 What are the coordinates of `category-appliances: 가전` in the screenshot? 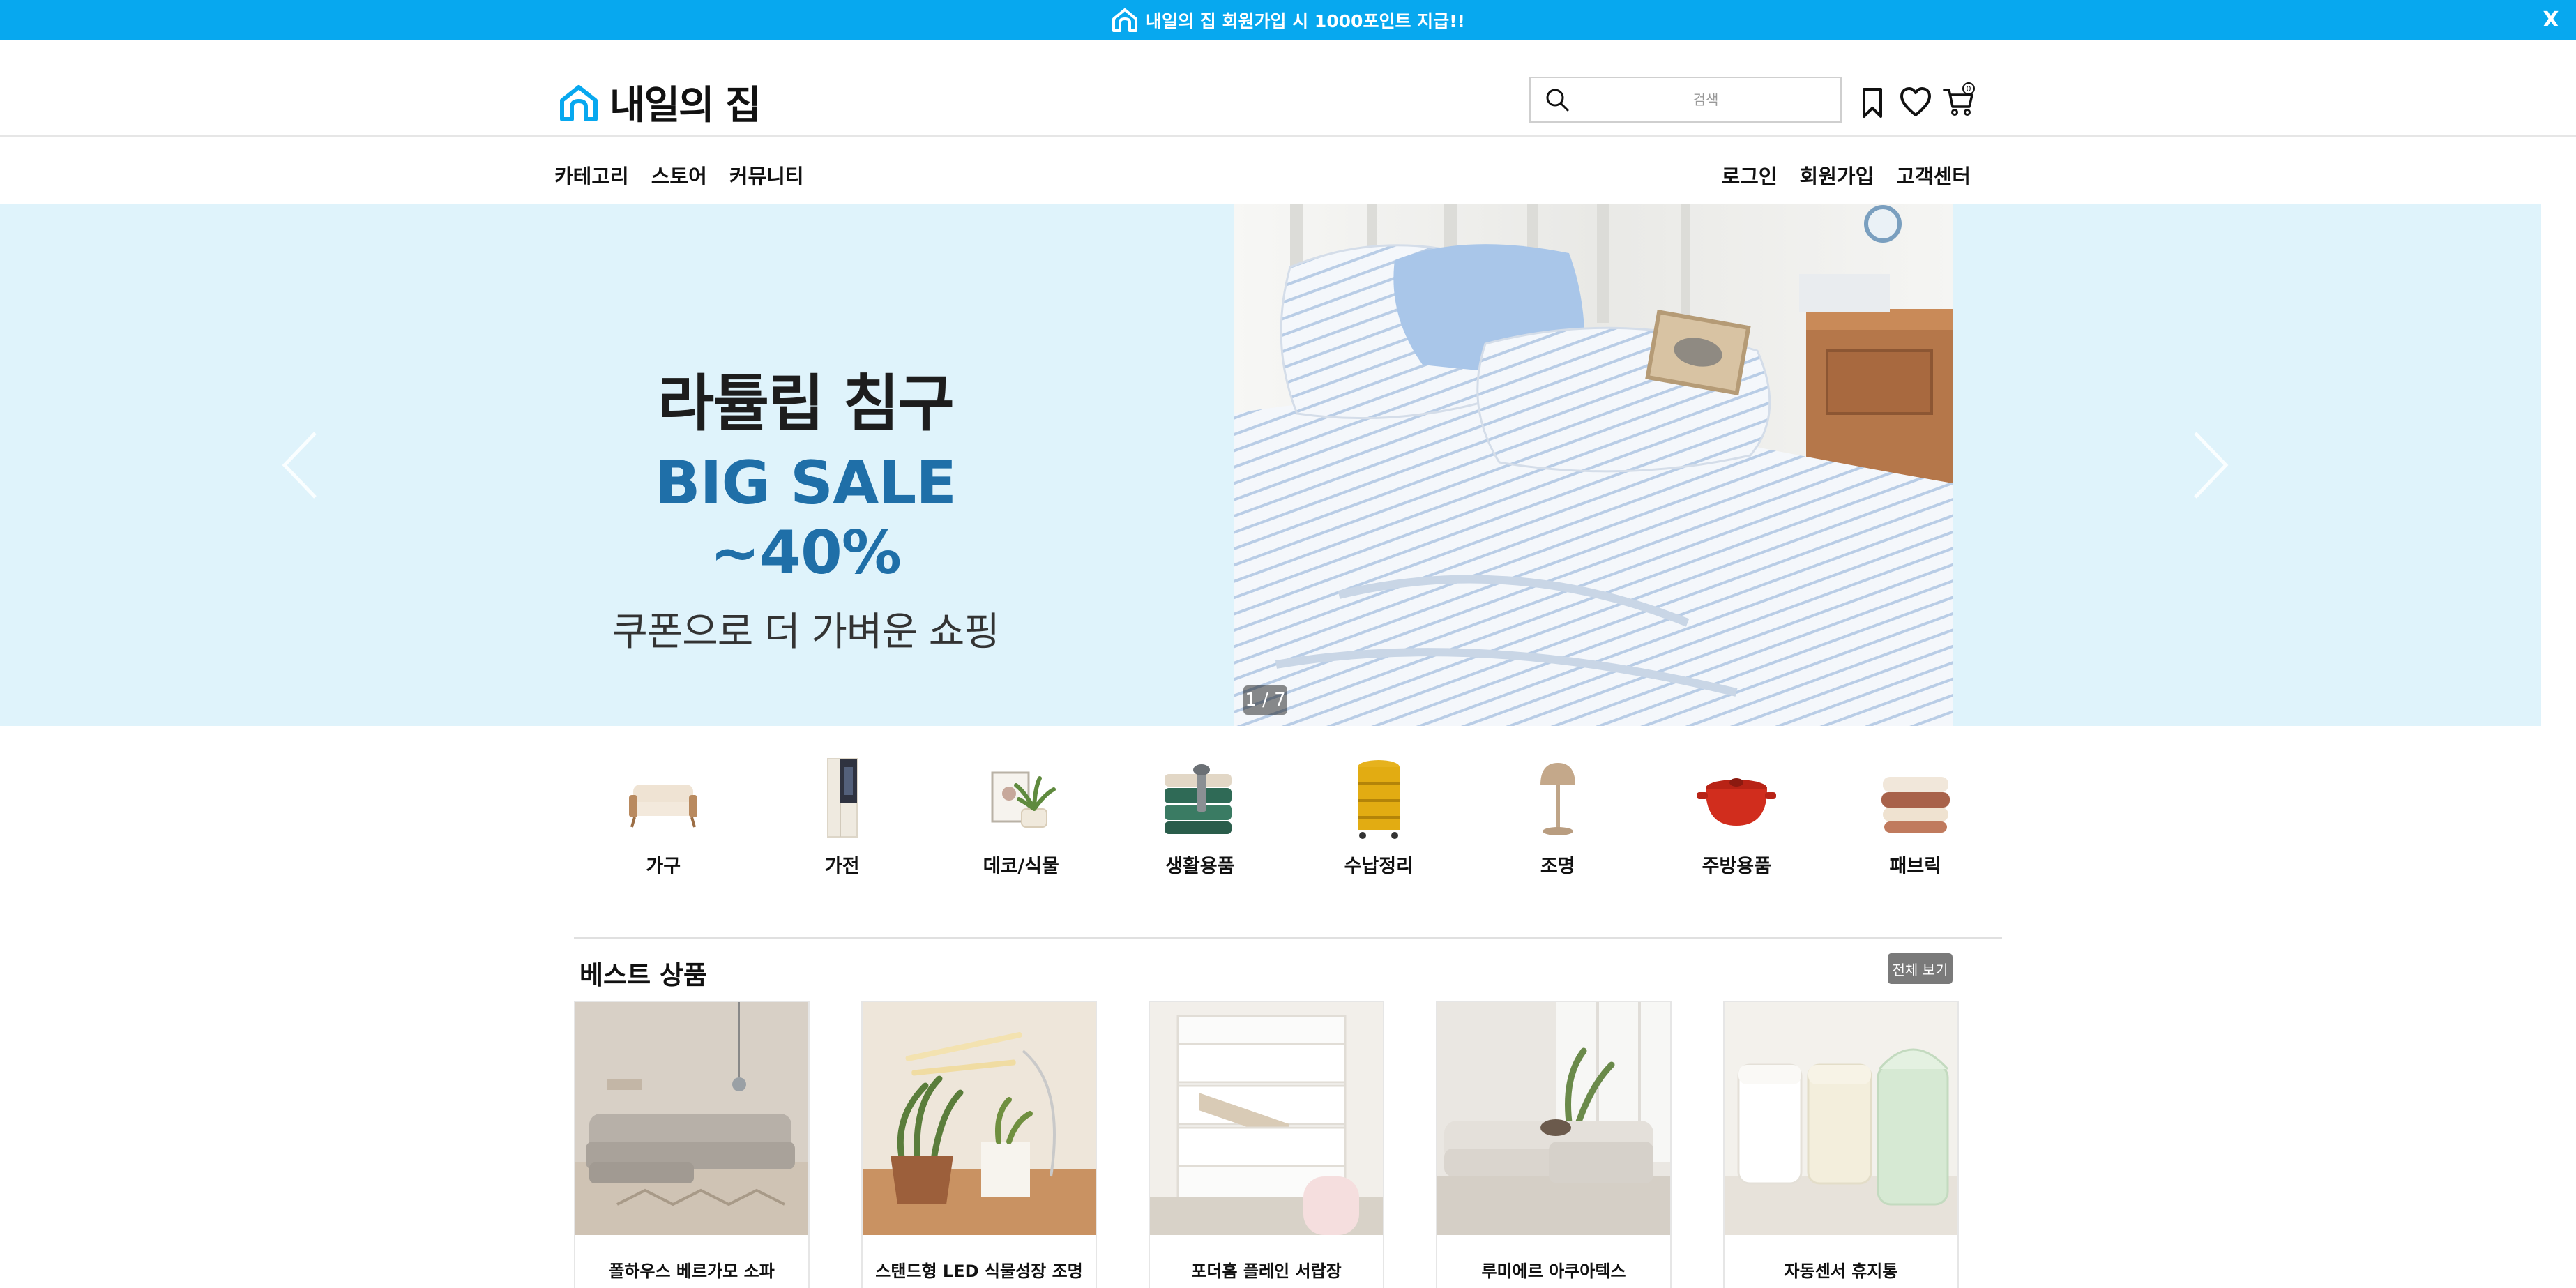 It's located at (842, 823).